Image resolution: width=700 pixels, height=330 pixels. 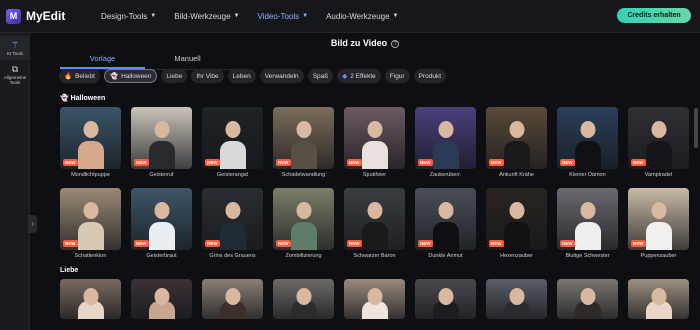 I want to click on nav-design-tools: Design-Tools ▼, so click(x=128, y=16).